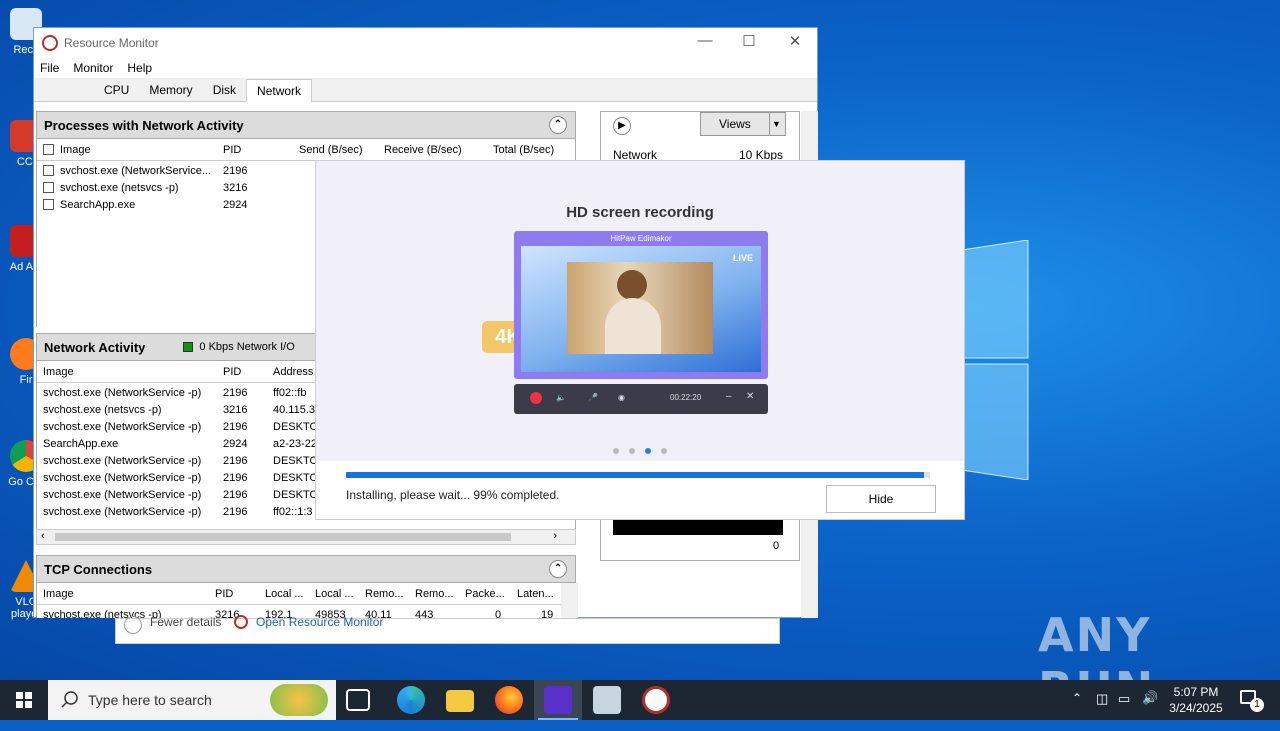 Image resolution: width=1280 pixels, height=731 pixels. What do you see at coordinates (293, 372) in the screenshot?
I see `column-header: Address` at bounding box center [293, 372].